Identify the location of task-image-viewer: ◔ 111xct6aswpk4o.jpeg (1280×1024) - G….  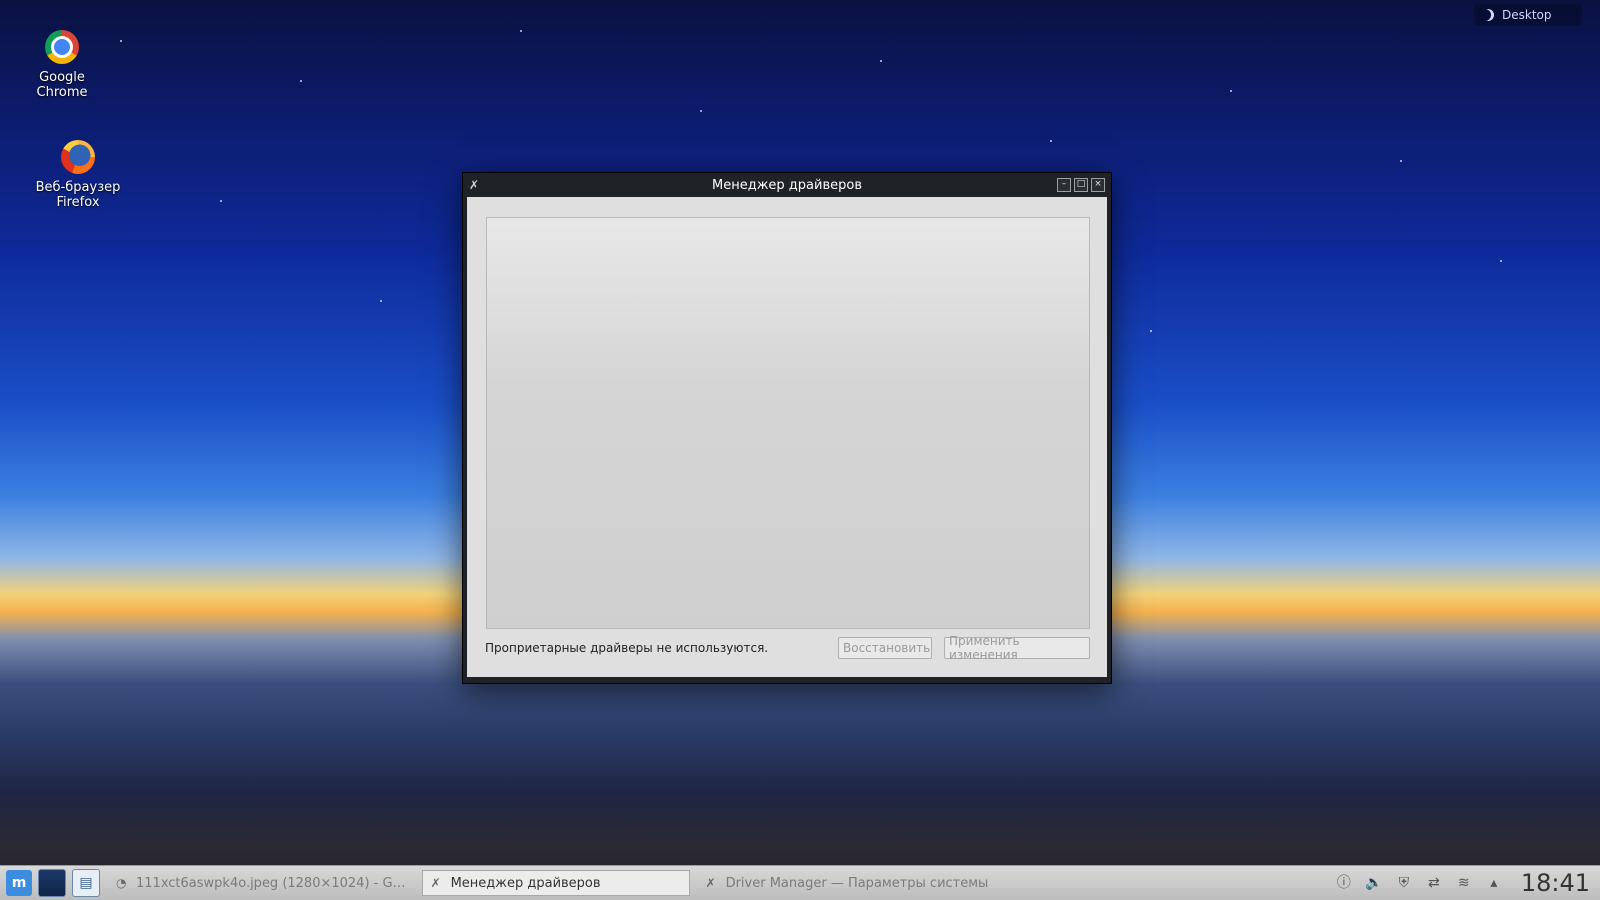
(261, 883).